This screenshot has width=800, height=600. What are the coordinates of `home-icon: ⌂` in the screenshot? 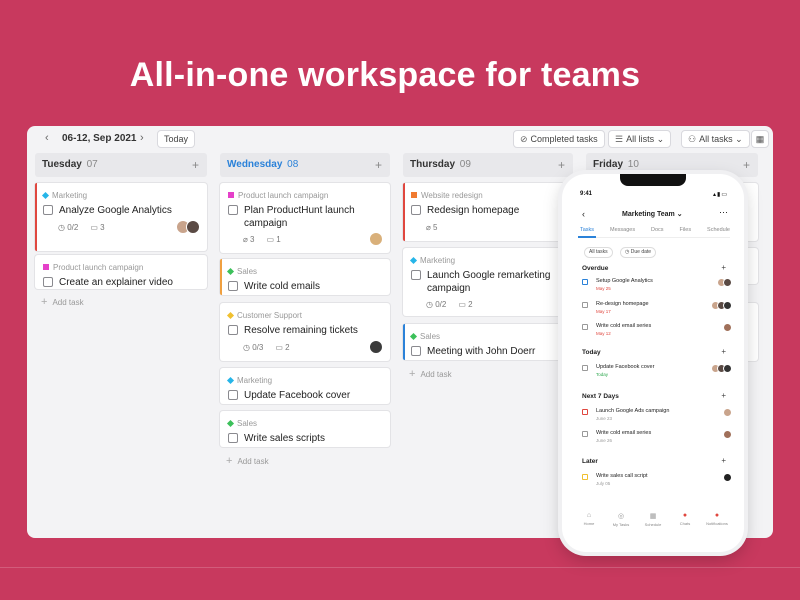 It's located at (589, 515).